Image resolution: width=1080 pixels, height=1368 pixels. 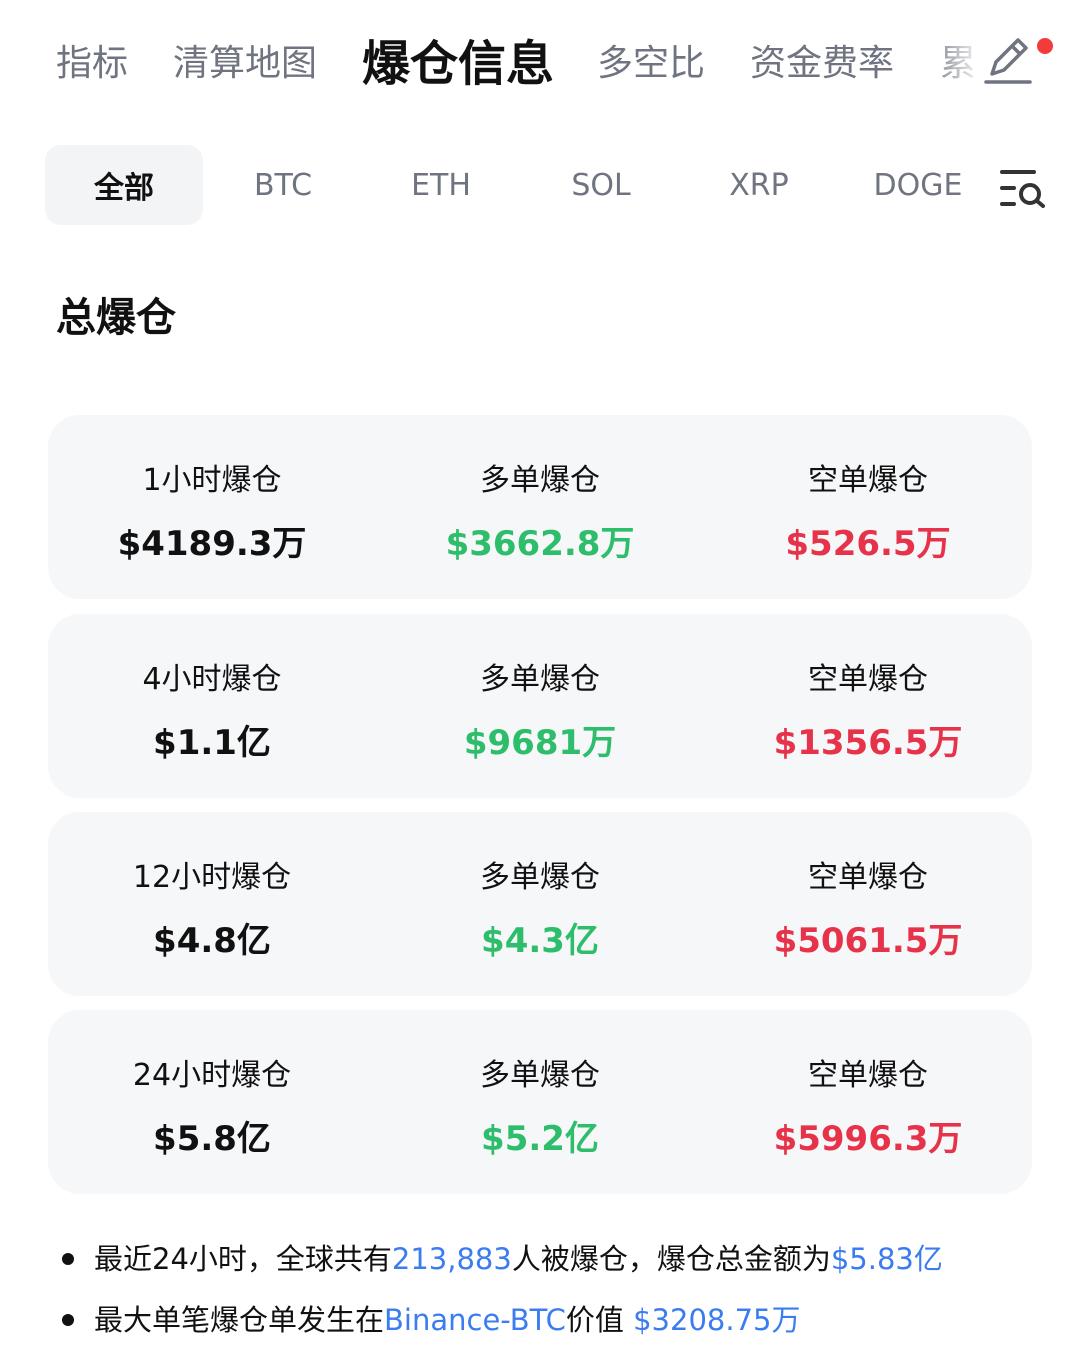 I want to click on liquidated-total: $5.83亿, so click(x=886, y=1259).